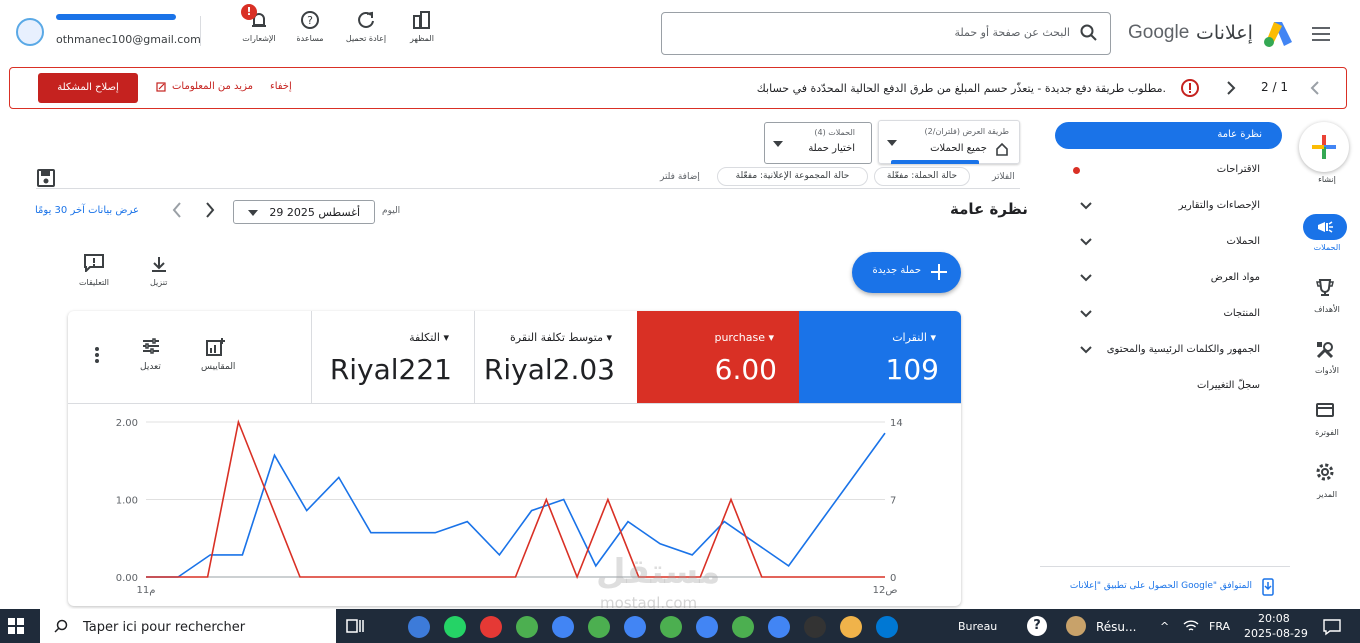  Describe the element at coordinates (355, 626) in the screenshot. I see `task-view-icon` at that location.